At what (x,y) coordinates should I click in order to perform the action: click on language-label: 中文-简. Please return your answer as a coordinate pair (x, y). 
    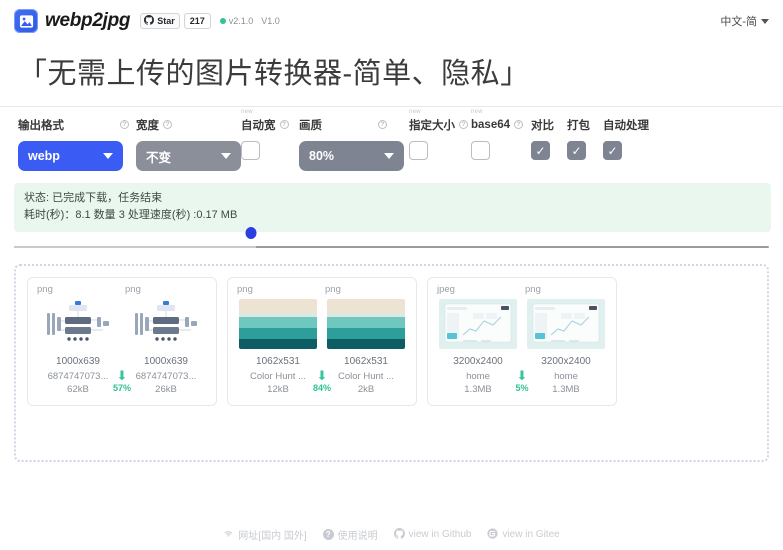
    Looking at the image, I should click on (738, 22).